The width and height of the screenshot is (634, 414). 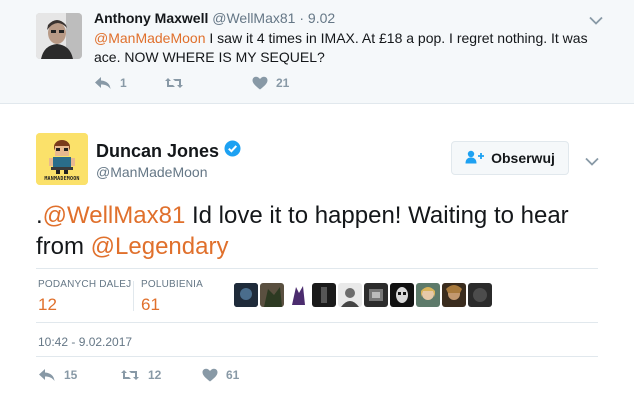 I want to click on reply-retweet-button, so click(x=208, y=83).